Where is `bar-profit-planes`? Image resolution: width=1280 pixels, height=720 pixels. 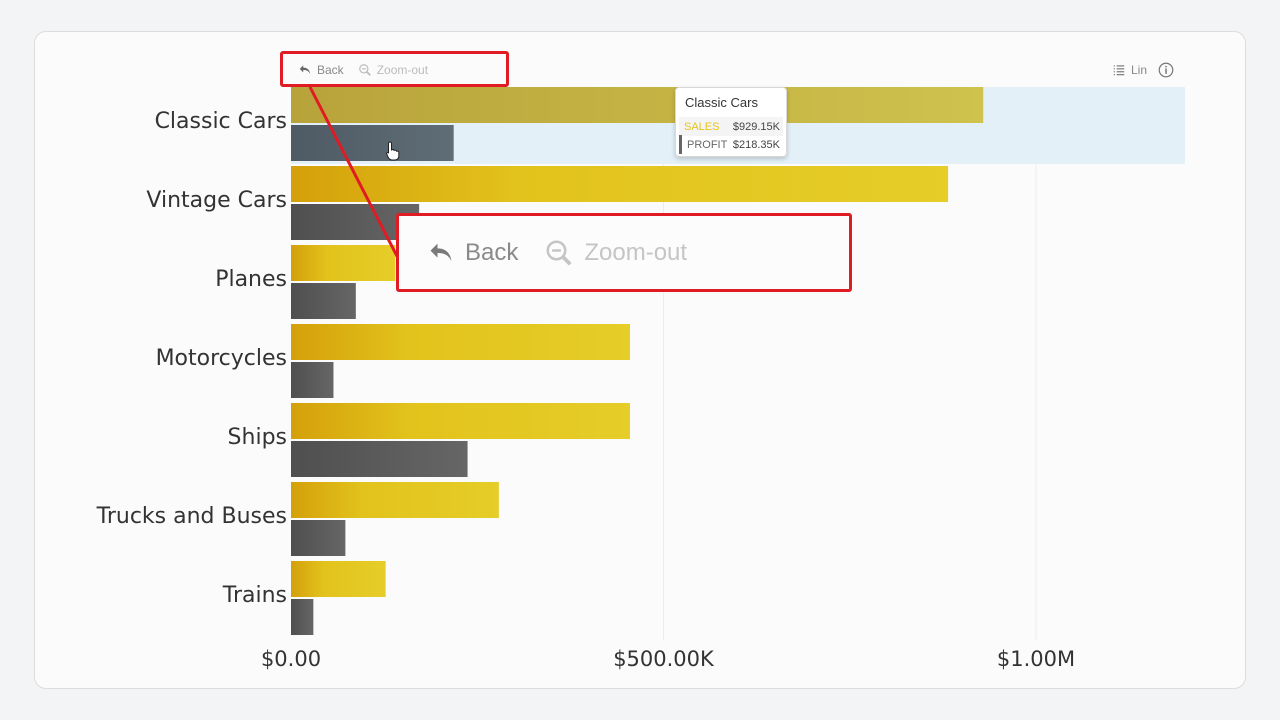
bar-profit-planes is located at coordinates (323, 301).